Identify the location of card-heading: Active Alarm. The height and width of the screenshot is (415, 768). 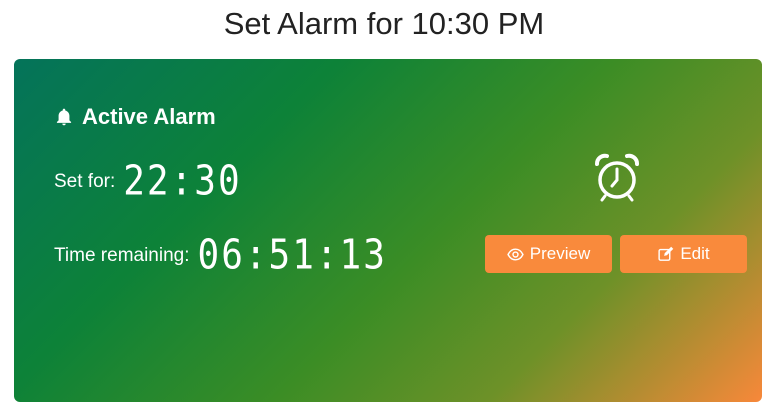
(135, 117).